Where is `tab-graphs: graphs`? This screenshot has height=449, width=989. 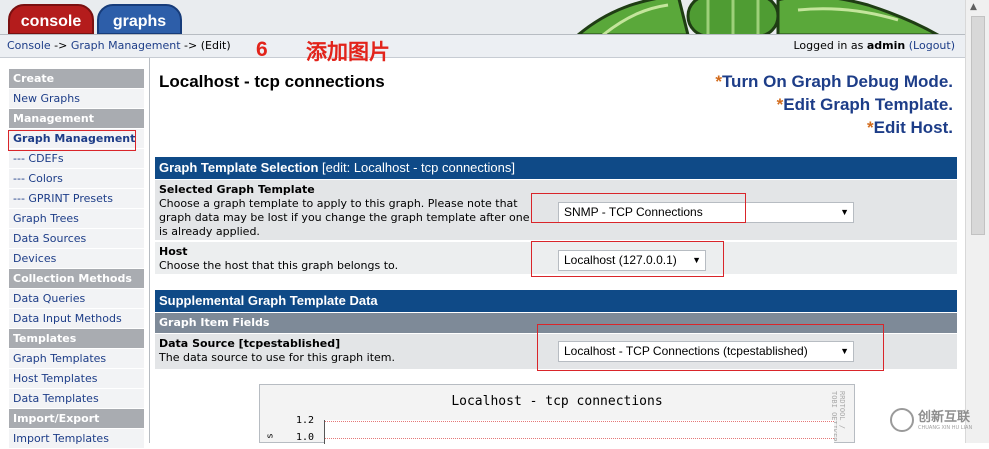 tab-graphs: graphs is located at coordinates (139, 19).